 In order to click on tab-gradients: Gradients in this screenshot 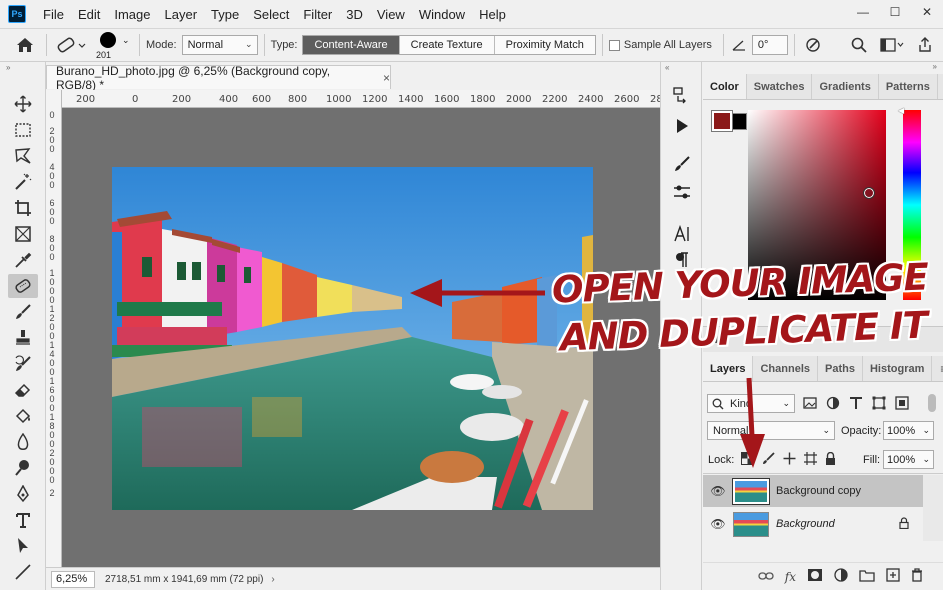, I will do `click(845, 86)`.